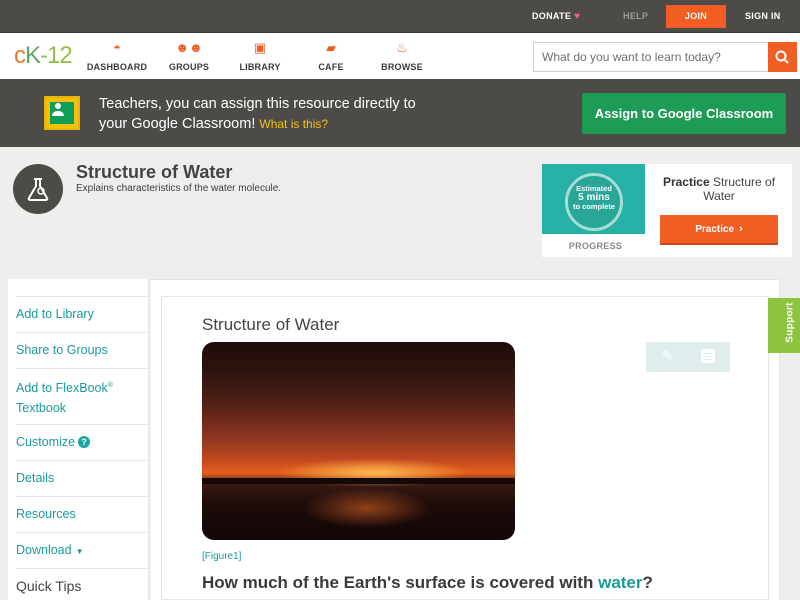 The width and height of the screenshot is (800, 600). Describe the element at coordinates (260, 56) in the screenshot. I see `nav-library: ▣ LIBRARY` at that location.